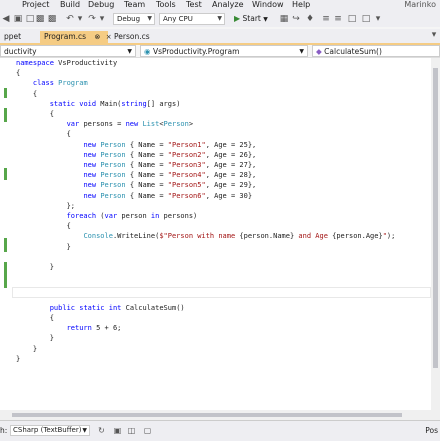  What do you see at coordinates (12, 37) in the screenshot?
I see `tab-snippet: ppet` at bounding box center [12, 37].